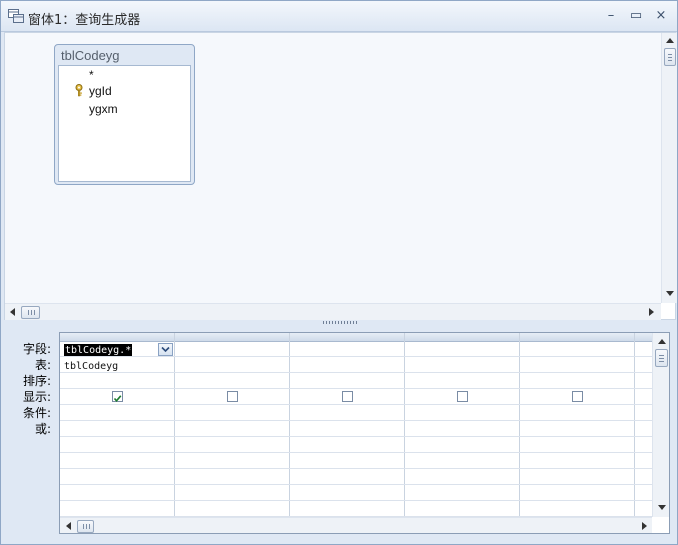 The height and width of the screenshot is (545, 678). What do you see at coordinates (339, 16) in the screenshot?
I see `title-bar: 窗体1：查询生成器 – ▭ ×` at bounding box center [339, 16].